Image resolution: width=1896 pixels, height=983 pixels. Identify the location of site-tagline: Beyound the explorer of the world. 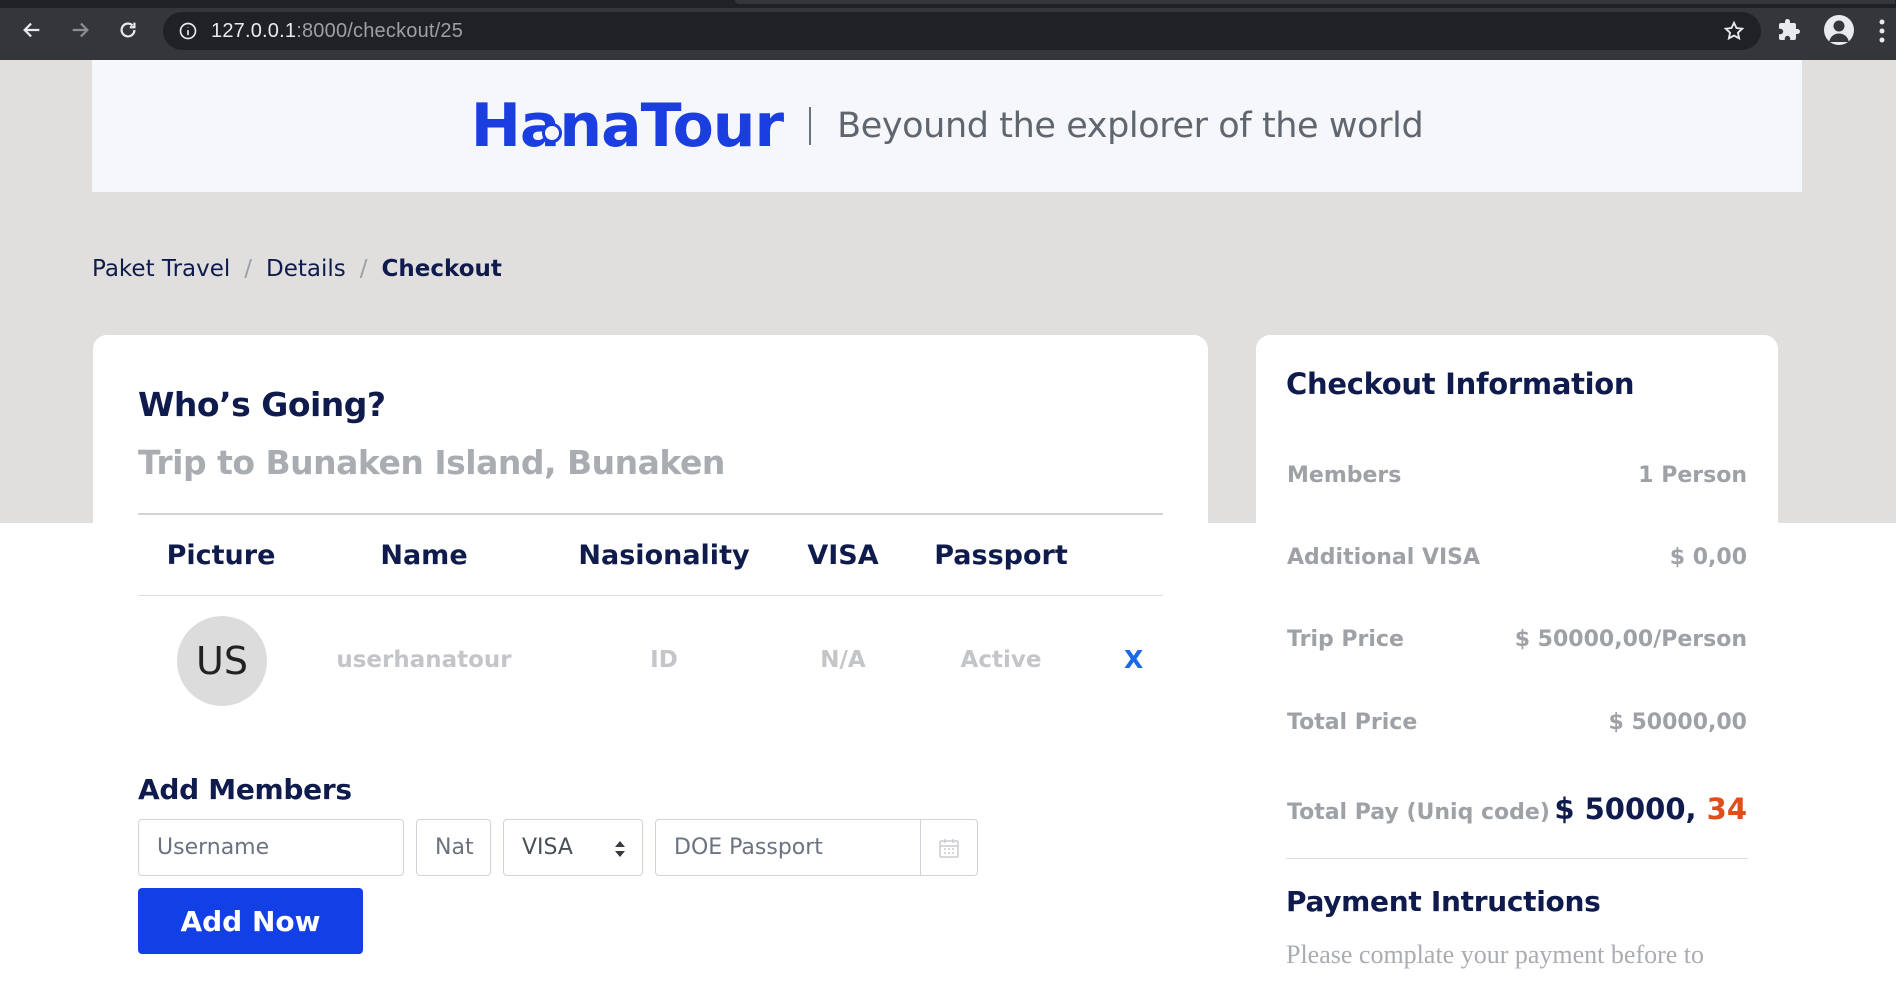
(1130, 126).